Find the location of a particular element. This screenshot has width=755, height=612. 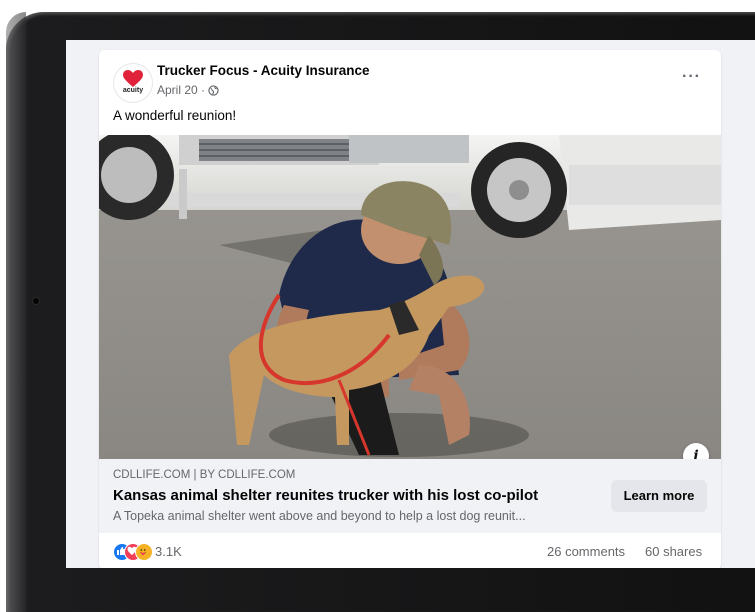

more-options-button: ··· is located at coordinates (691, 77).